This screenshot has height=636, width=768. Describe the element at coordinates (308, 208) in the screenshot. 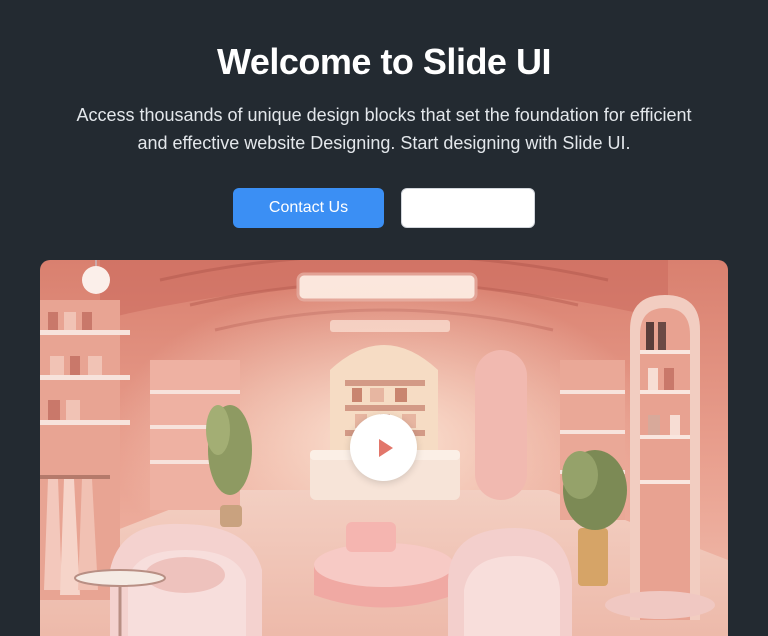

I see `contact-us-button: Contact Us` at that location.